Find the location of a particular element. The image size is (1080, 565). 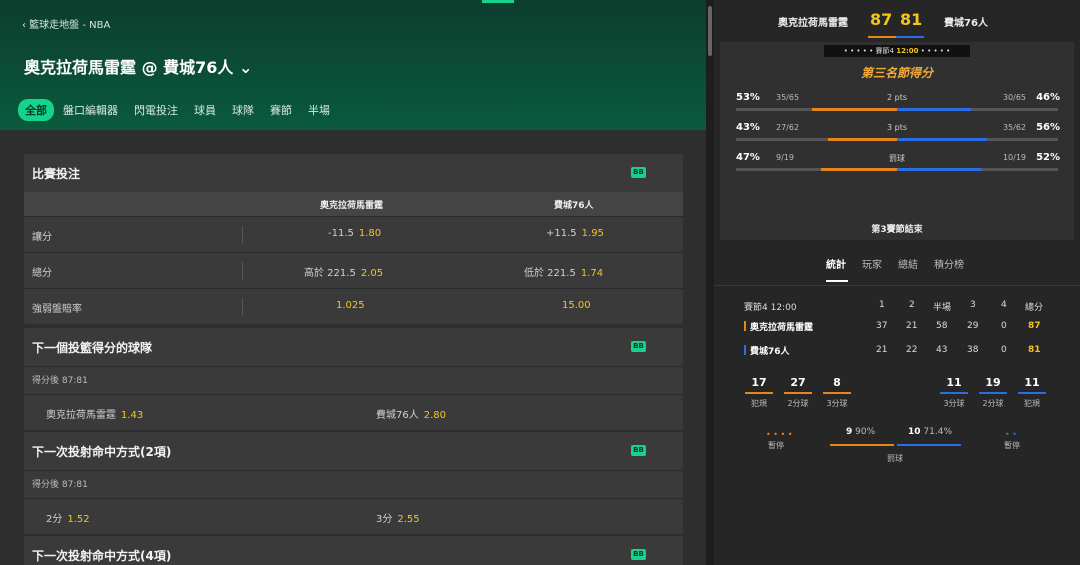

odds: 2.55 is located at coordinates (408, 519).